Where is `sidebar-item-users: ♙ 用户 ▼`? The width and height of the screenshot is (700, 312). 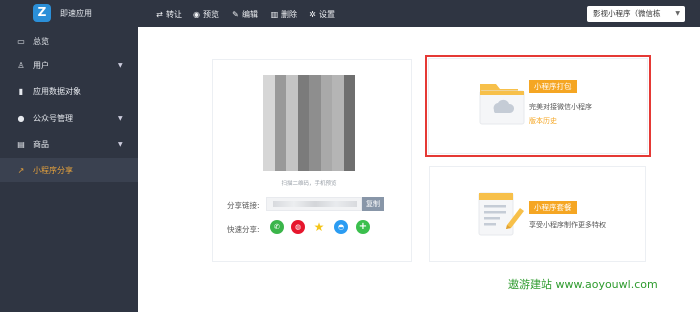
sidebar-item-users: ♙ 用户 ▼ is located at coordinates (69, 65).